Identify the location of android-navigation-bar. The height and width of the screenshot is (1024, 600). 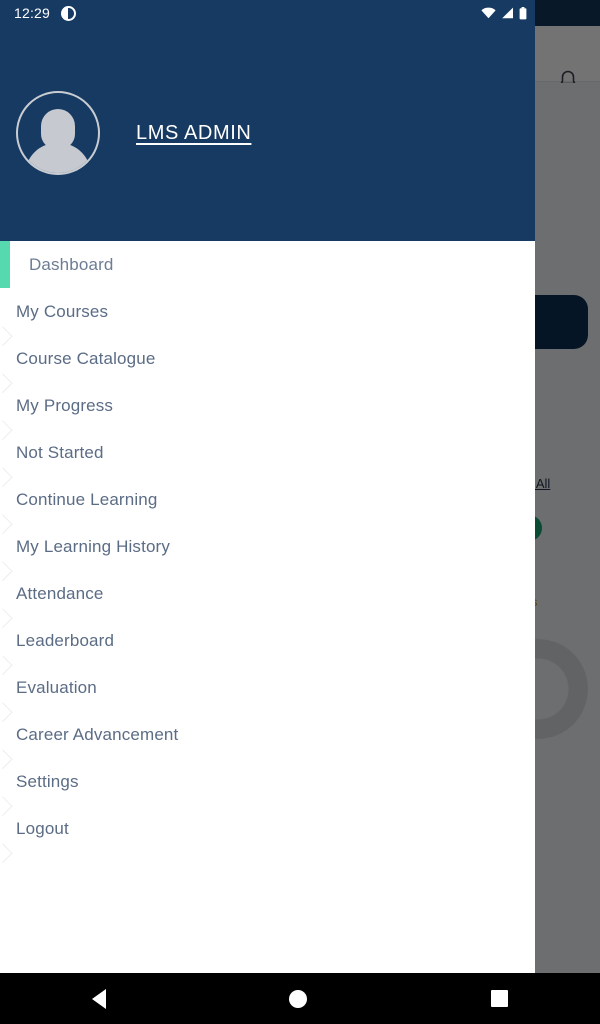
(300, 998).